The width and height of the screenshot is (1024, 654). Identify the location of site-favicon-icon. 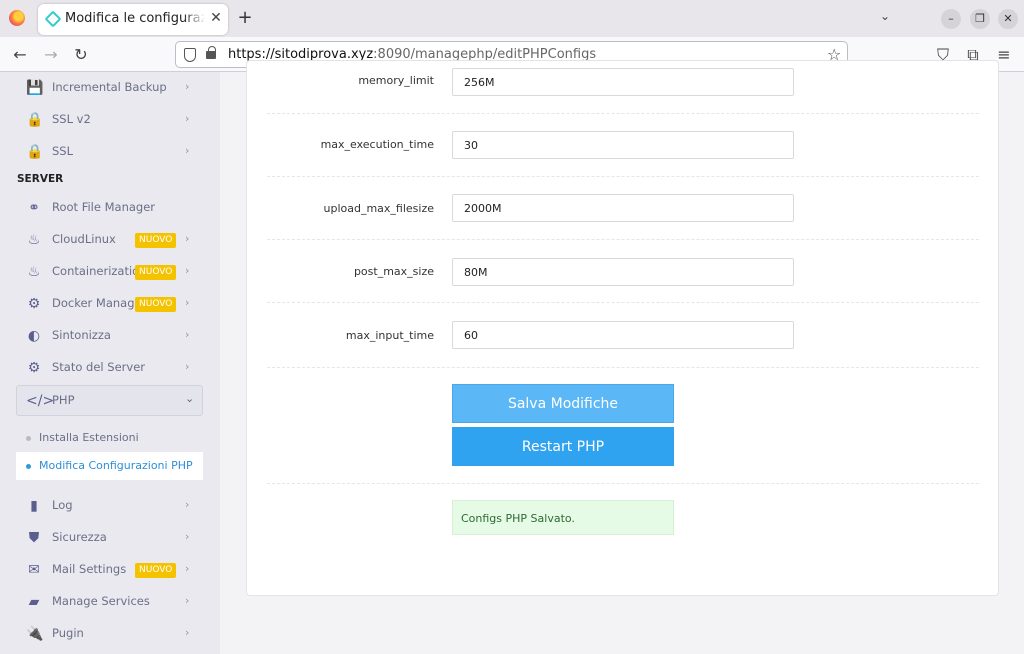
(53, 19).